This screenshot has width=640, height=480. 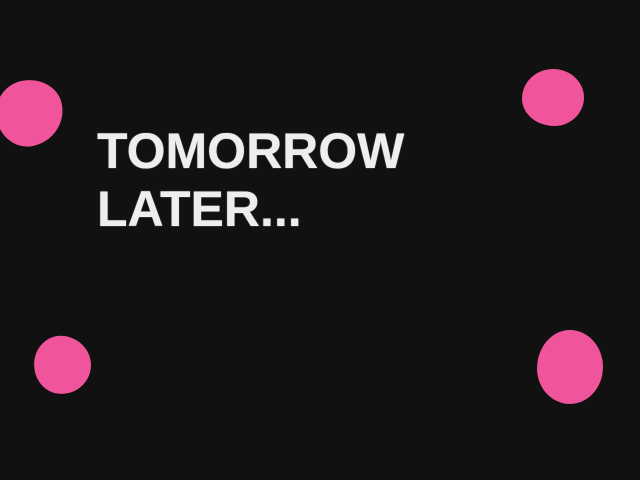 I want to click on pink-dot-bottom-left, so click(x=62, y=365).